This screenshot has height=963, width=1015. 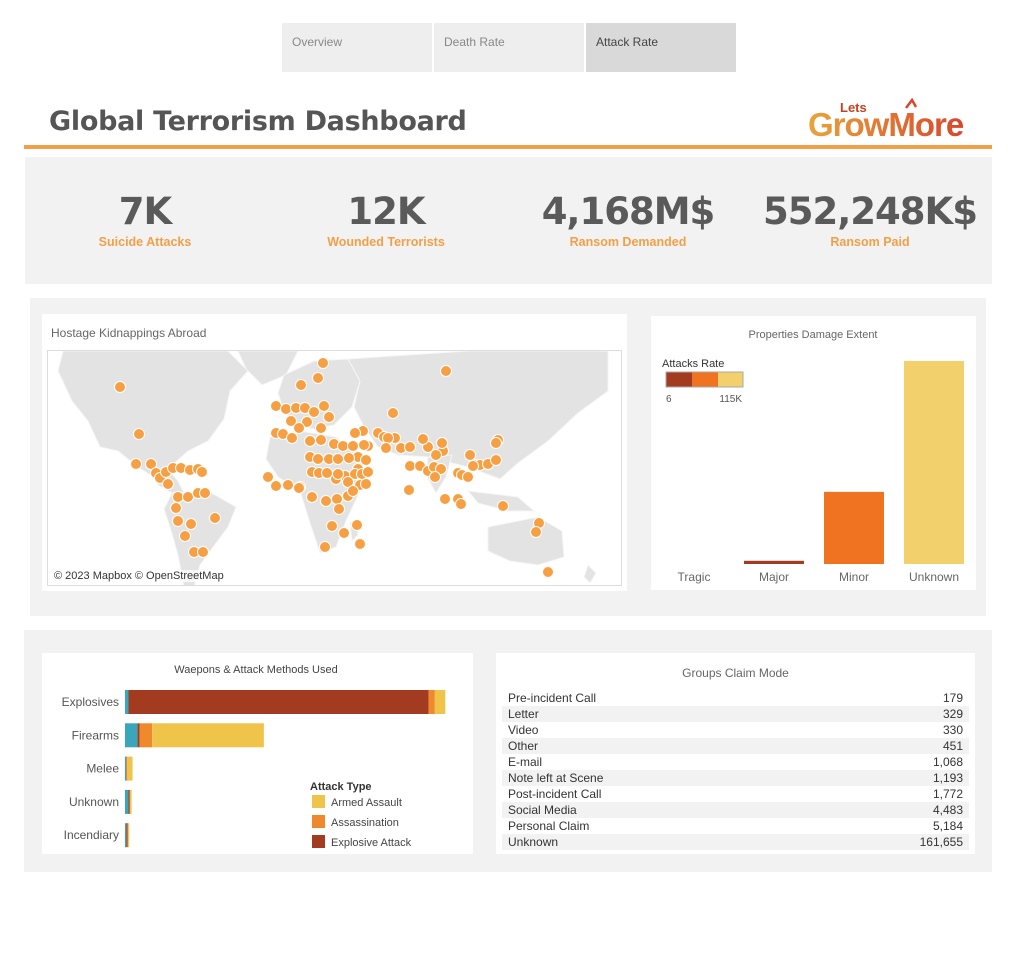 I want to click on tab-overview: Overview, so click(x=357, y=47).